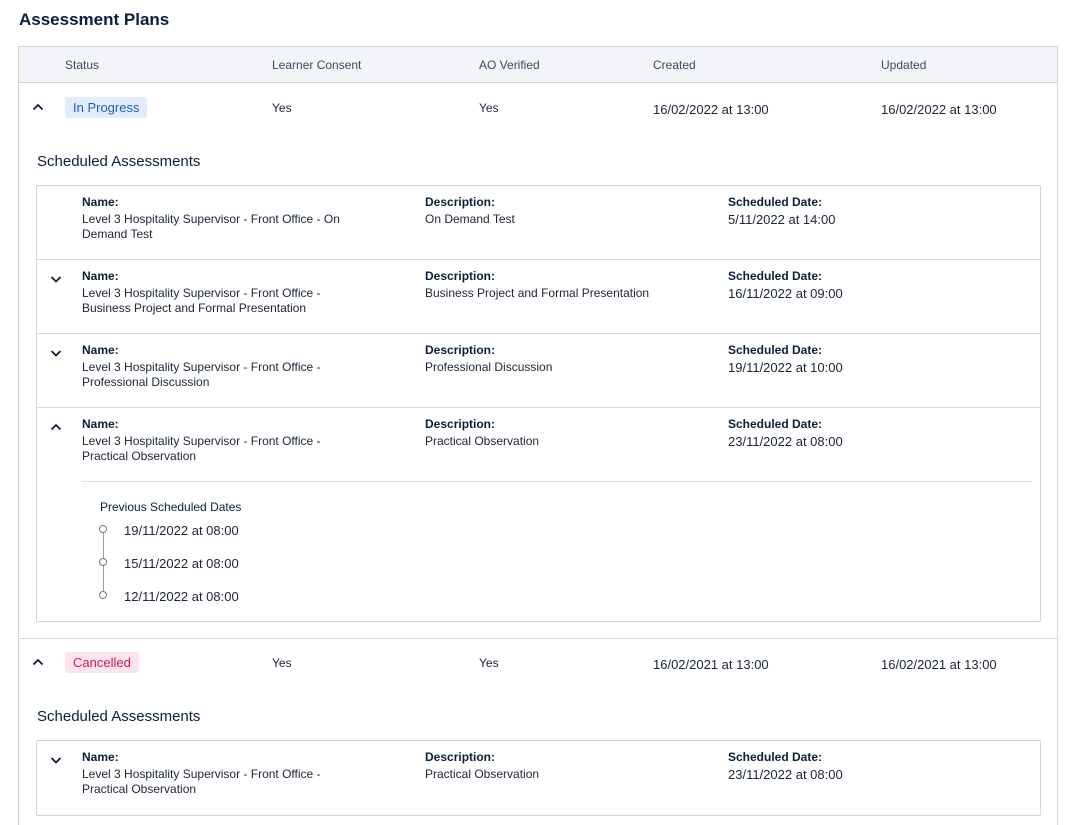 The height and width of the screenshot is (825, 1073). What do you see at coordinates (316, 65) in the screenshot?
I see `column-learner-consent: Learner Consent` at bounding box center [316, 65].